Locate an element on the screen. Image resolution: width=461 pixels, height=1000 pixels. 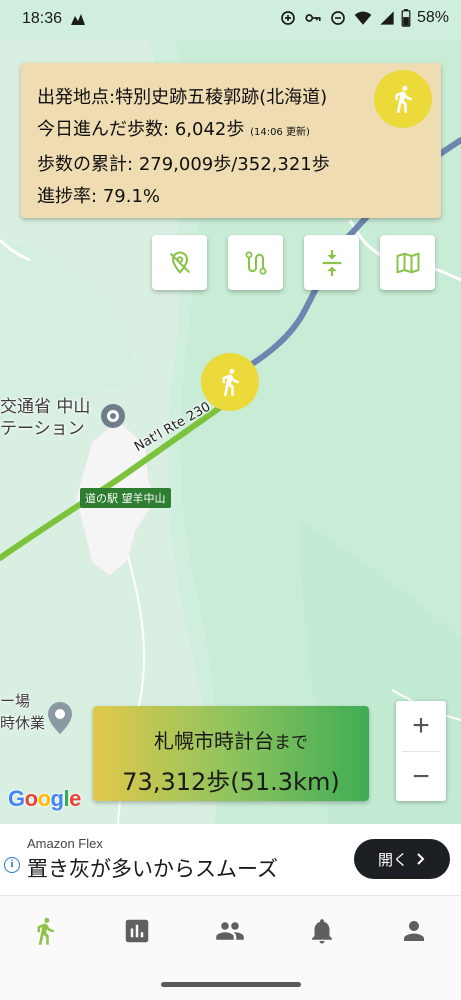
battery-icon is located at coordinates (406, 18).